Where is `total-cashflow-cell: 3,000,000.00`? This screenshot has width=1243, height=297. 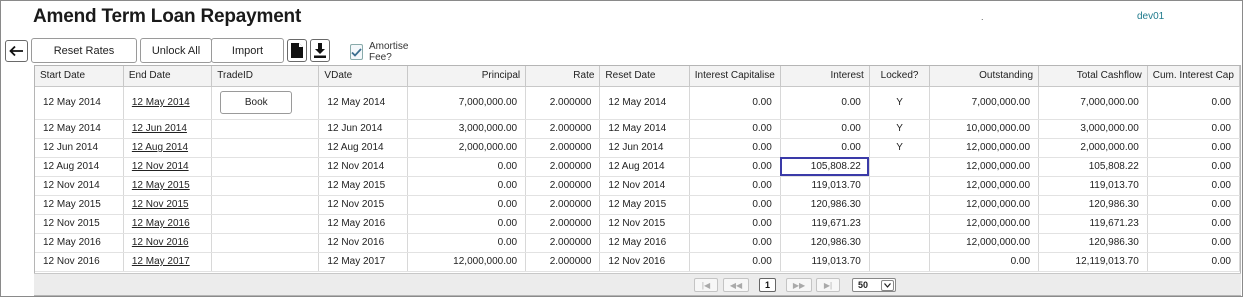 total-cashflow-cell: 3,000,000.00 is located at coordinates (1093, 129).